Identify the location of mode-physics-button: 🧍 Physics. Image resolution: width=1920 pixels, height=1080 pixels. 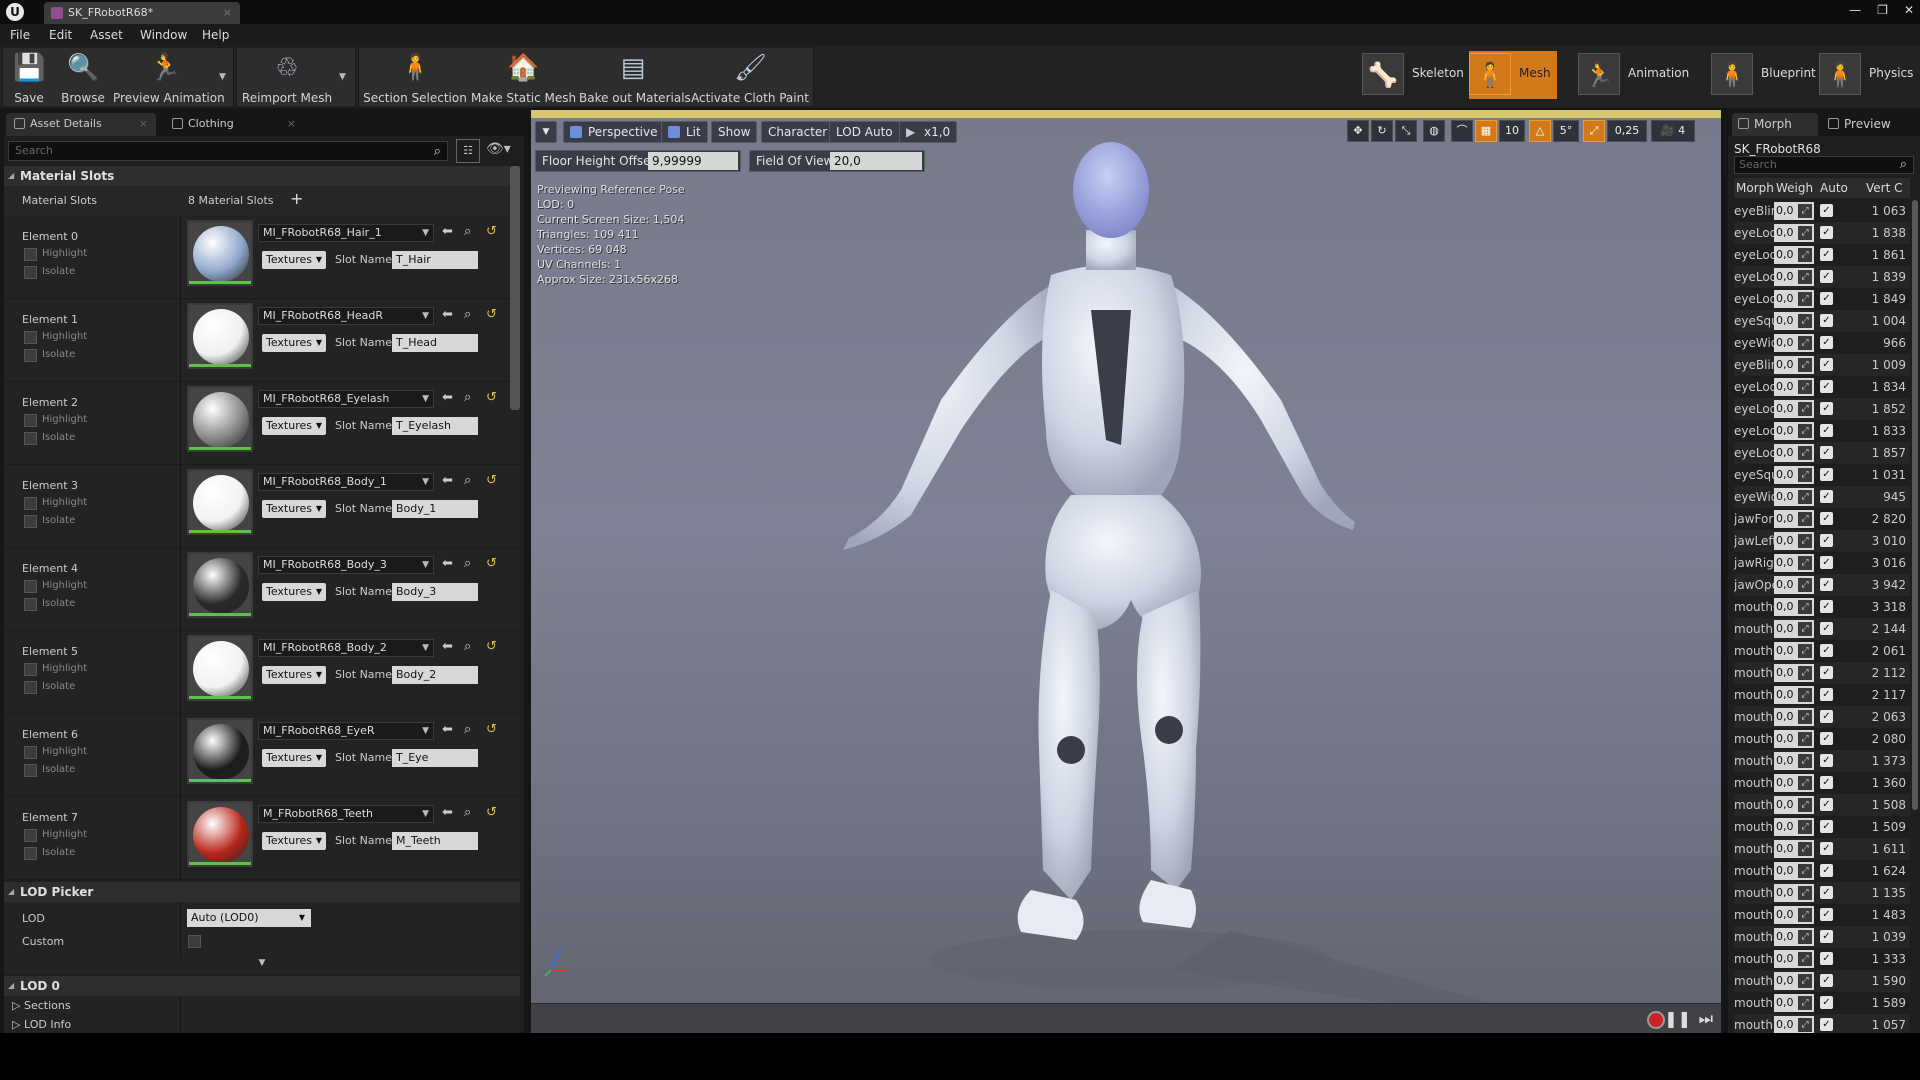
(1869, 75).